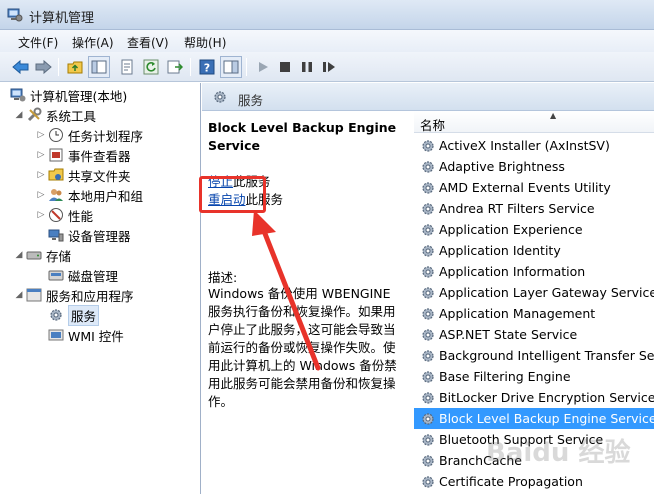 Image resolution: width=654 pixels, height=494 pixels. What do you see at coordinates (151, 67) in the screenshot?
I see `refresh-icon` at bounding box center [151, 67].